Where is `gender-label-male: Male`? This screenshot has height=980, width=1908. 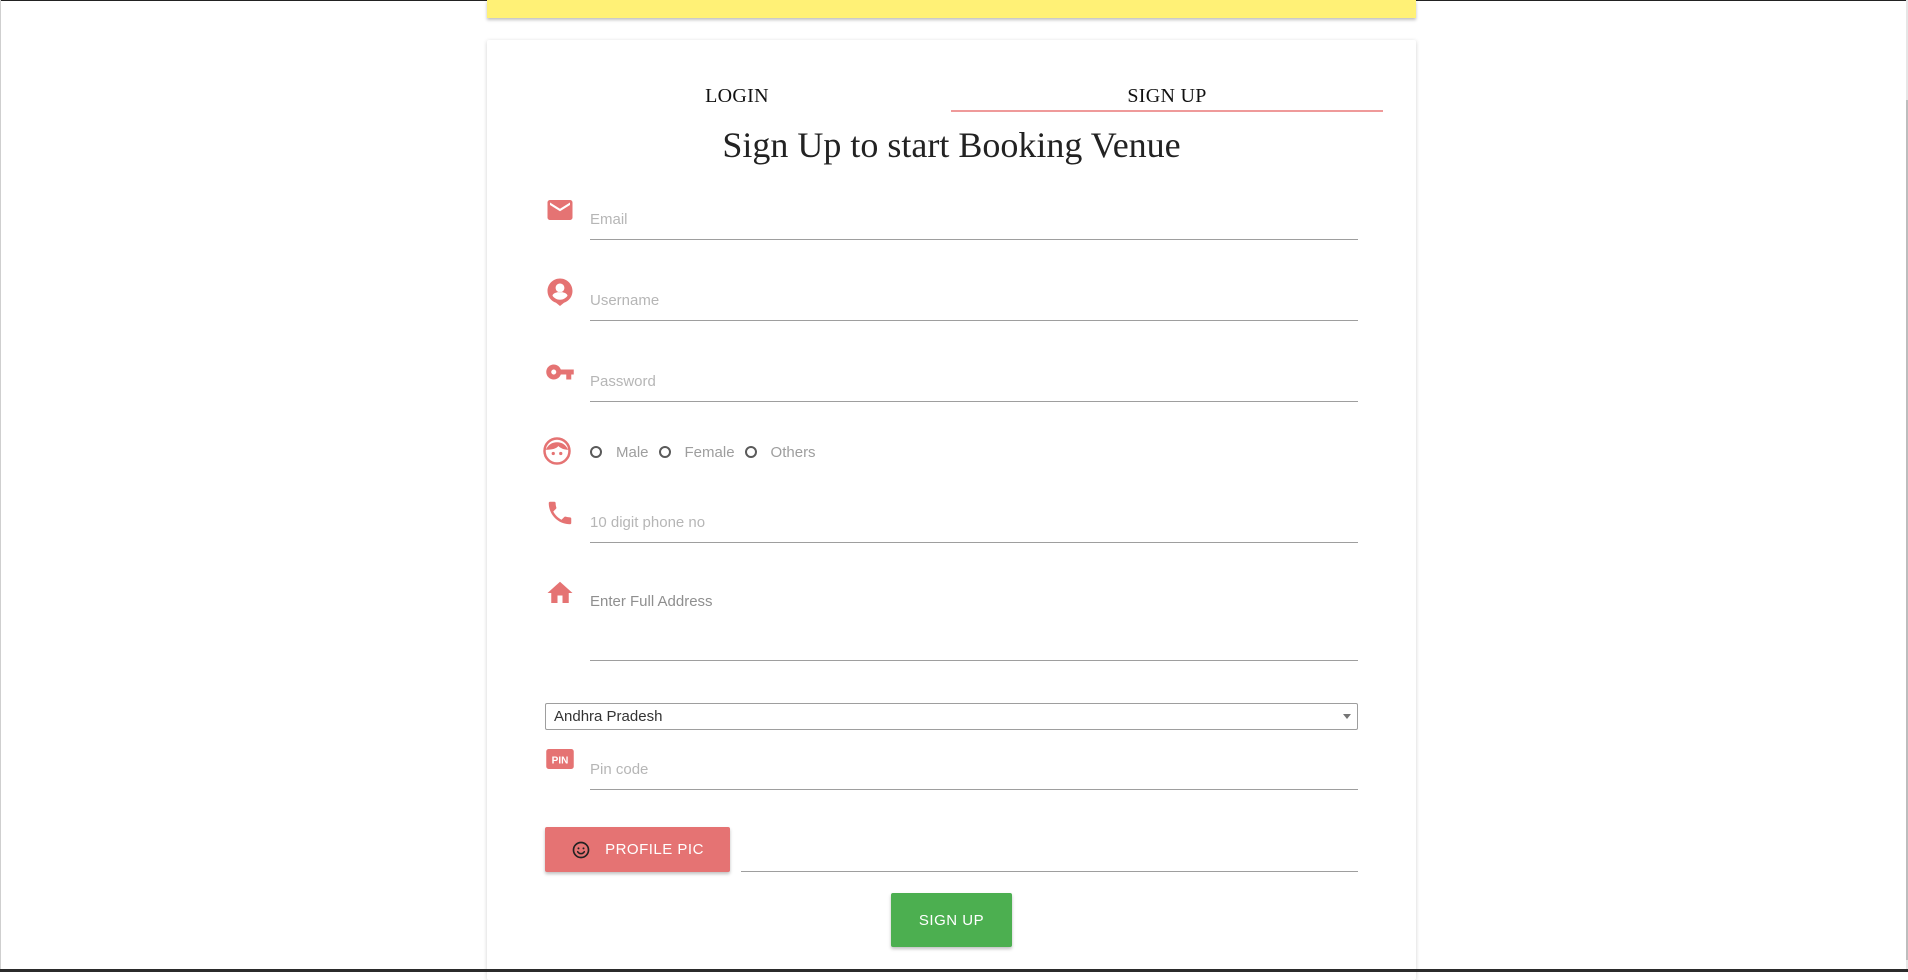 gender-label-male: Male is located at coordinates (632, 452).